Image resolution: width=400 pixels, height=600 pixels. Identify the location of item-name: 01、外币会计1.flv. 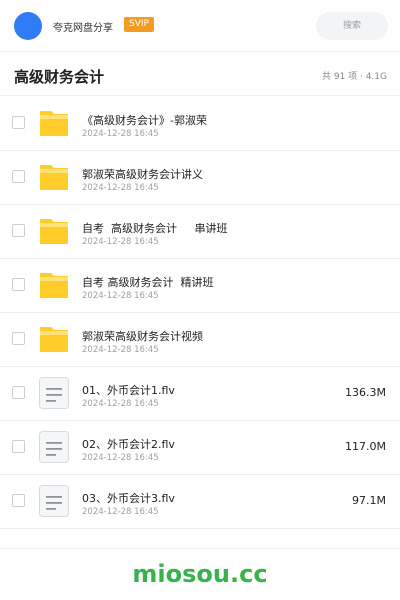
(128, 390).